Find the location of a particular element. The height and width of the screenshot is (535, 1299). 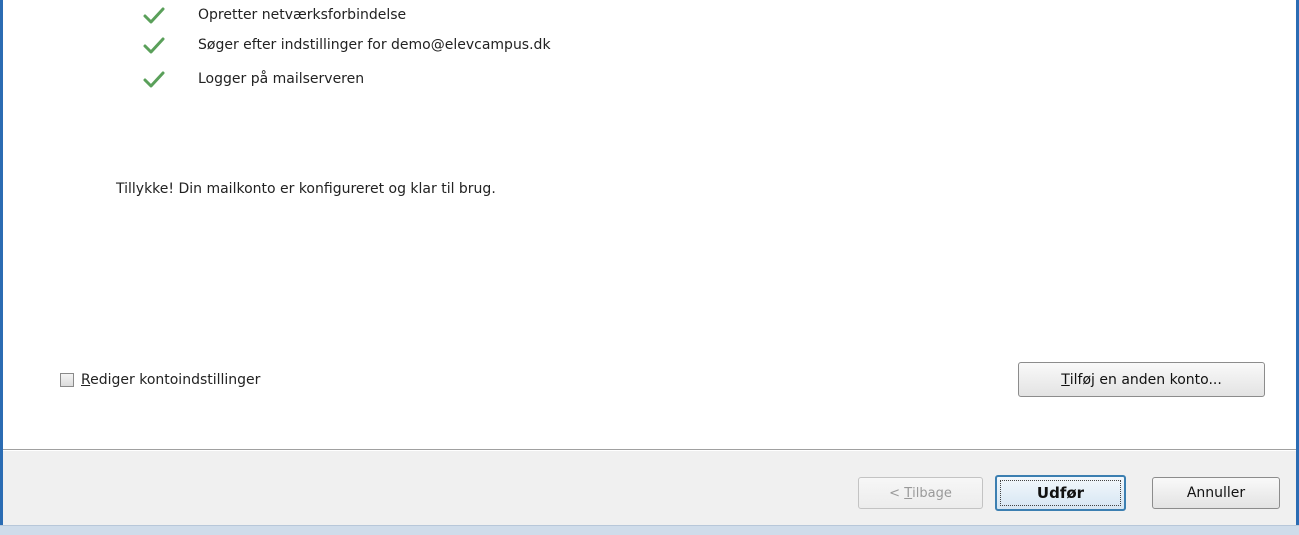

accelerator-key: R is located at coordinates (86, 380).